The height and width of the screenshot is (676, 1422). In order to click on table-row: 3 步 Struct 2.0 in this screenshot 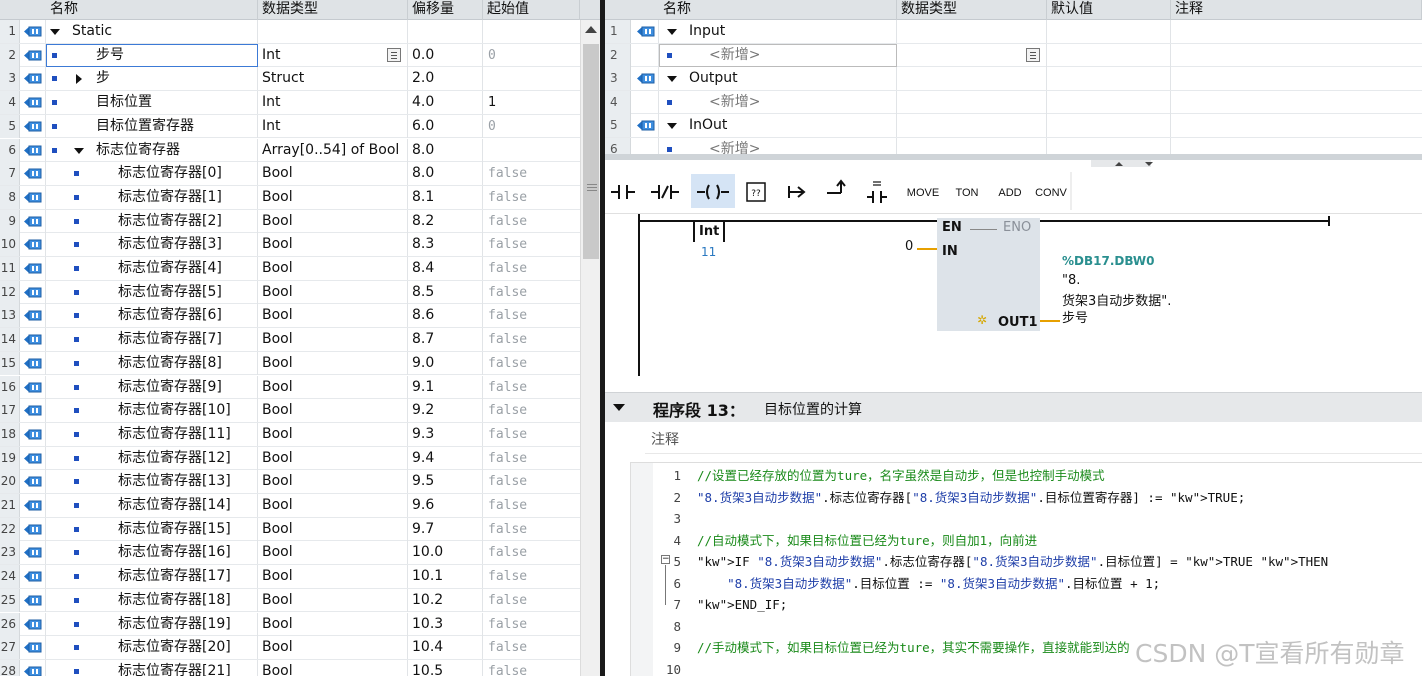, I will do `click(290, 79)`.